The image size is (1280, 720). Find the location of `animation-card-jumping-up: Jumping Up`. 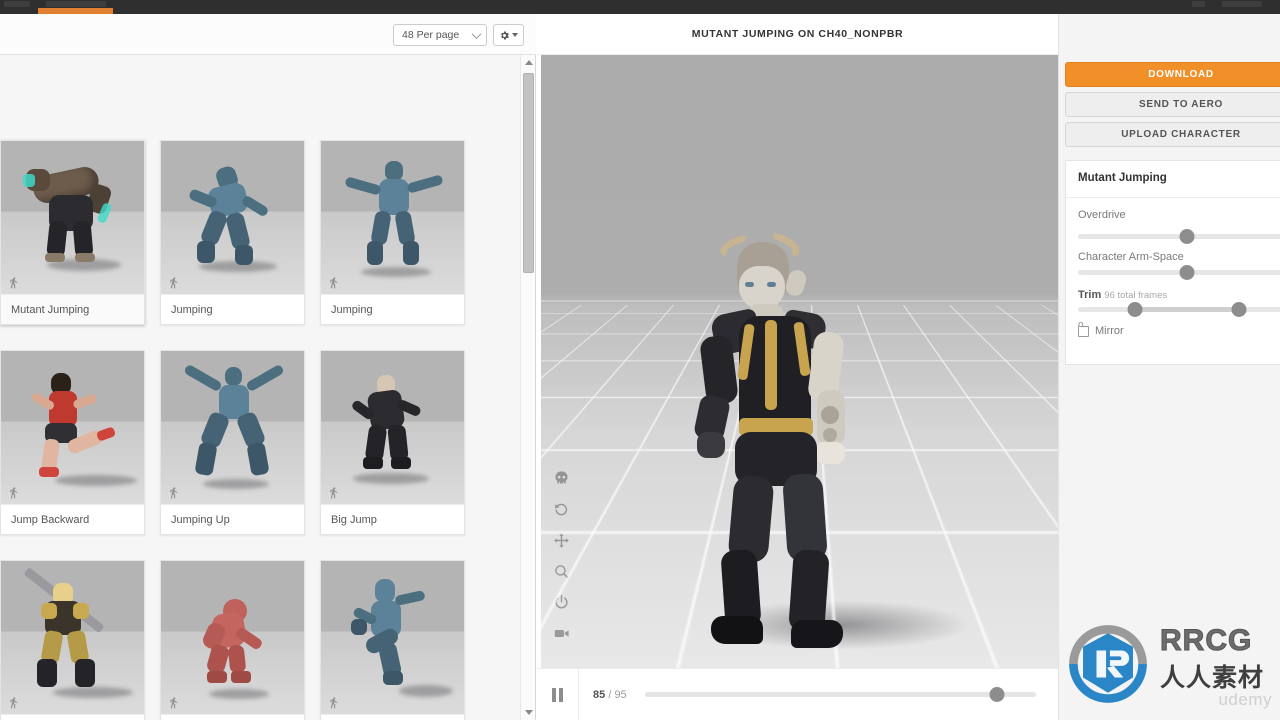

animation-card-jumping-up: Jumping Up is located at coordinates (232, 442).